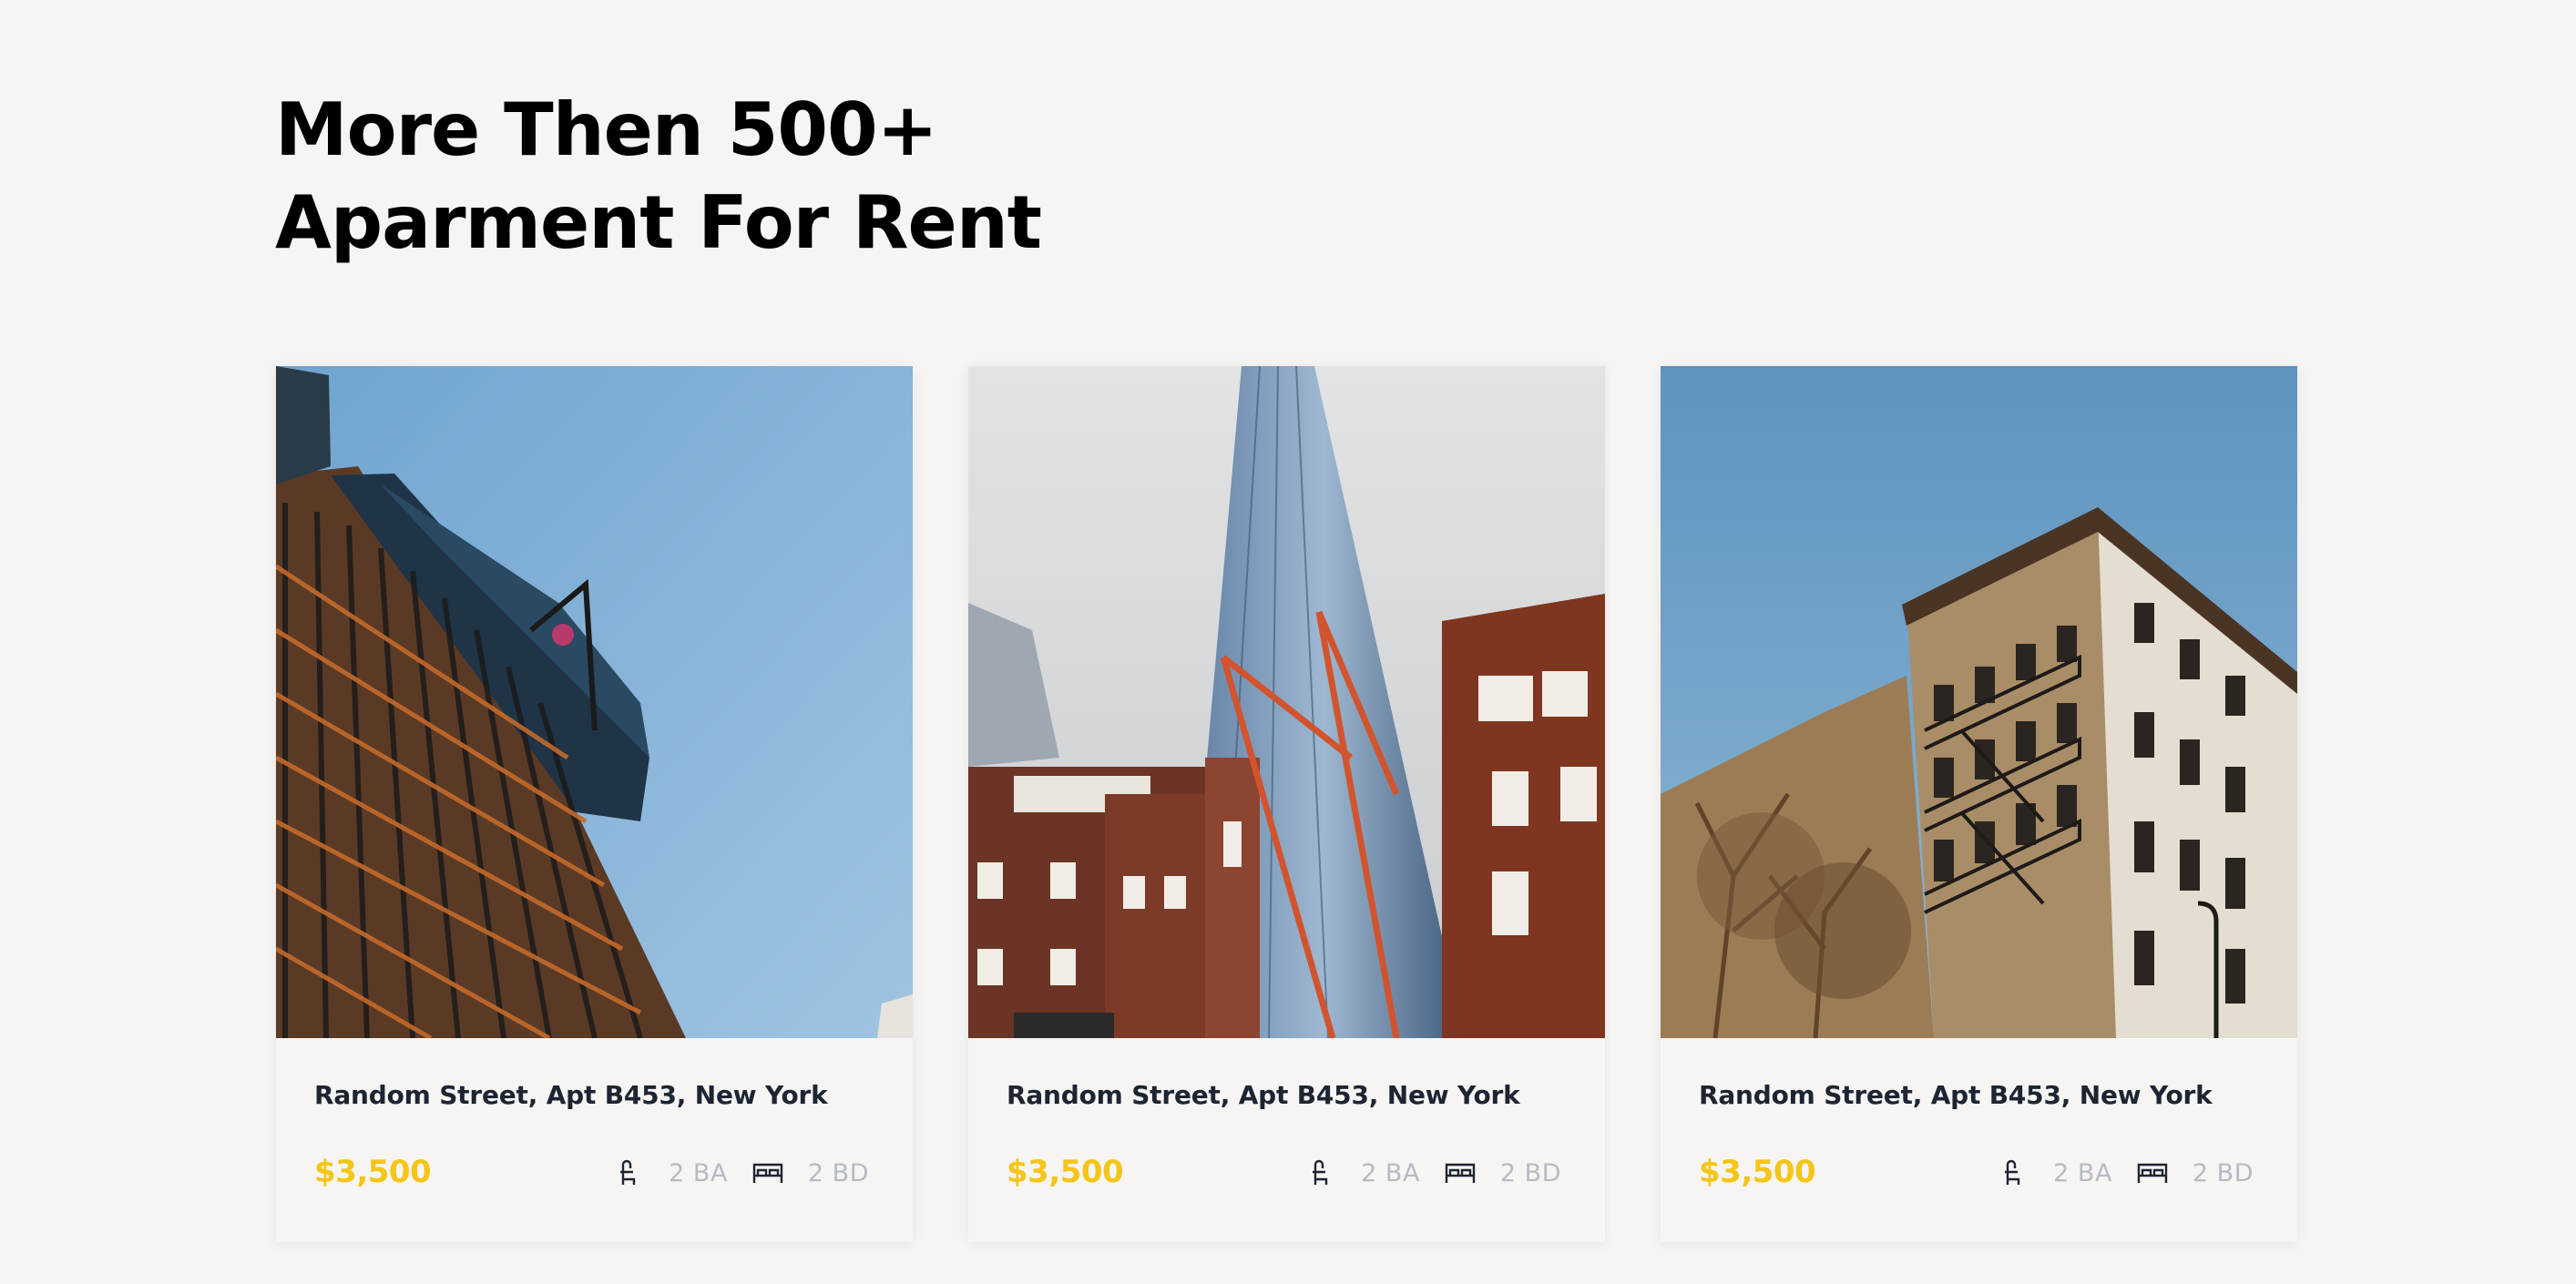 This screenshot has width=2576, height=1284. Describe the element at coordinates (658, 177) in the screenshot. I see `section-title: More Then 500+ Aparment For Rent` at that location.